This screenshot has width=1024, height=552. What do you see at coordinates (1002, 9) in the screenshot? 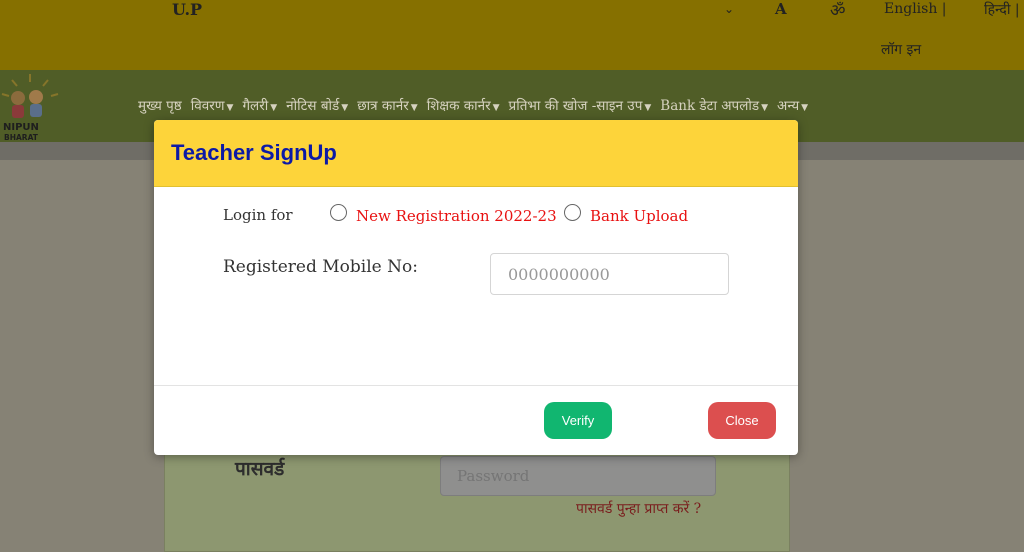
I see `language-hindi-link: हिन्दी |` at bounding box center [1002, 9].